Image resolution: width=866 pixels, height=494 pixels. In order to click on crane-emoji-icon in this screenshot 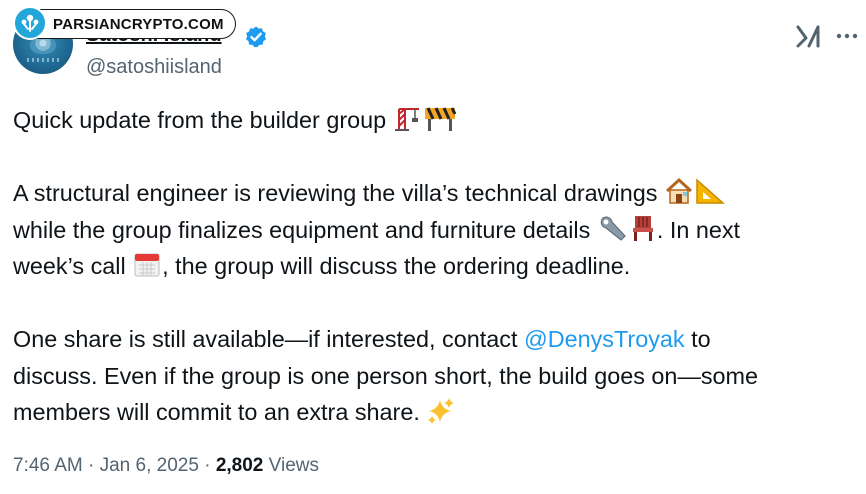, I will do `click(406, 119)`.